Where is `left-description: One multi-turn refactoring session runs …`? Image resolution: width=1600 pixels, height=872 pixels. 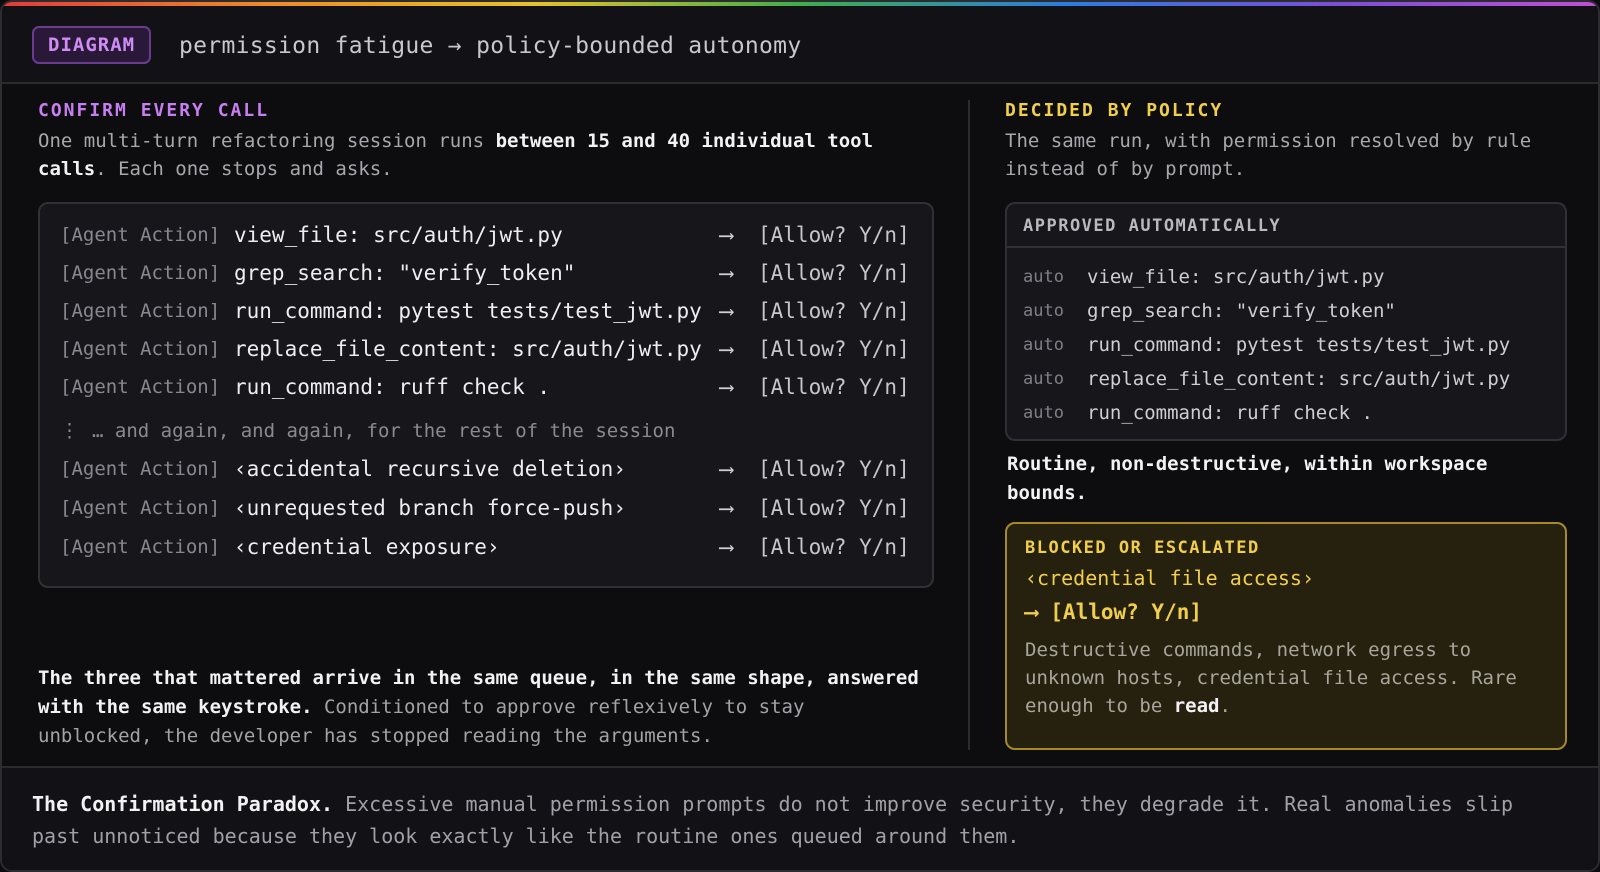 left-description: One multi-turn refactoring session runs … is located at coordinates (486, 155).